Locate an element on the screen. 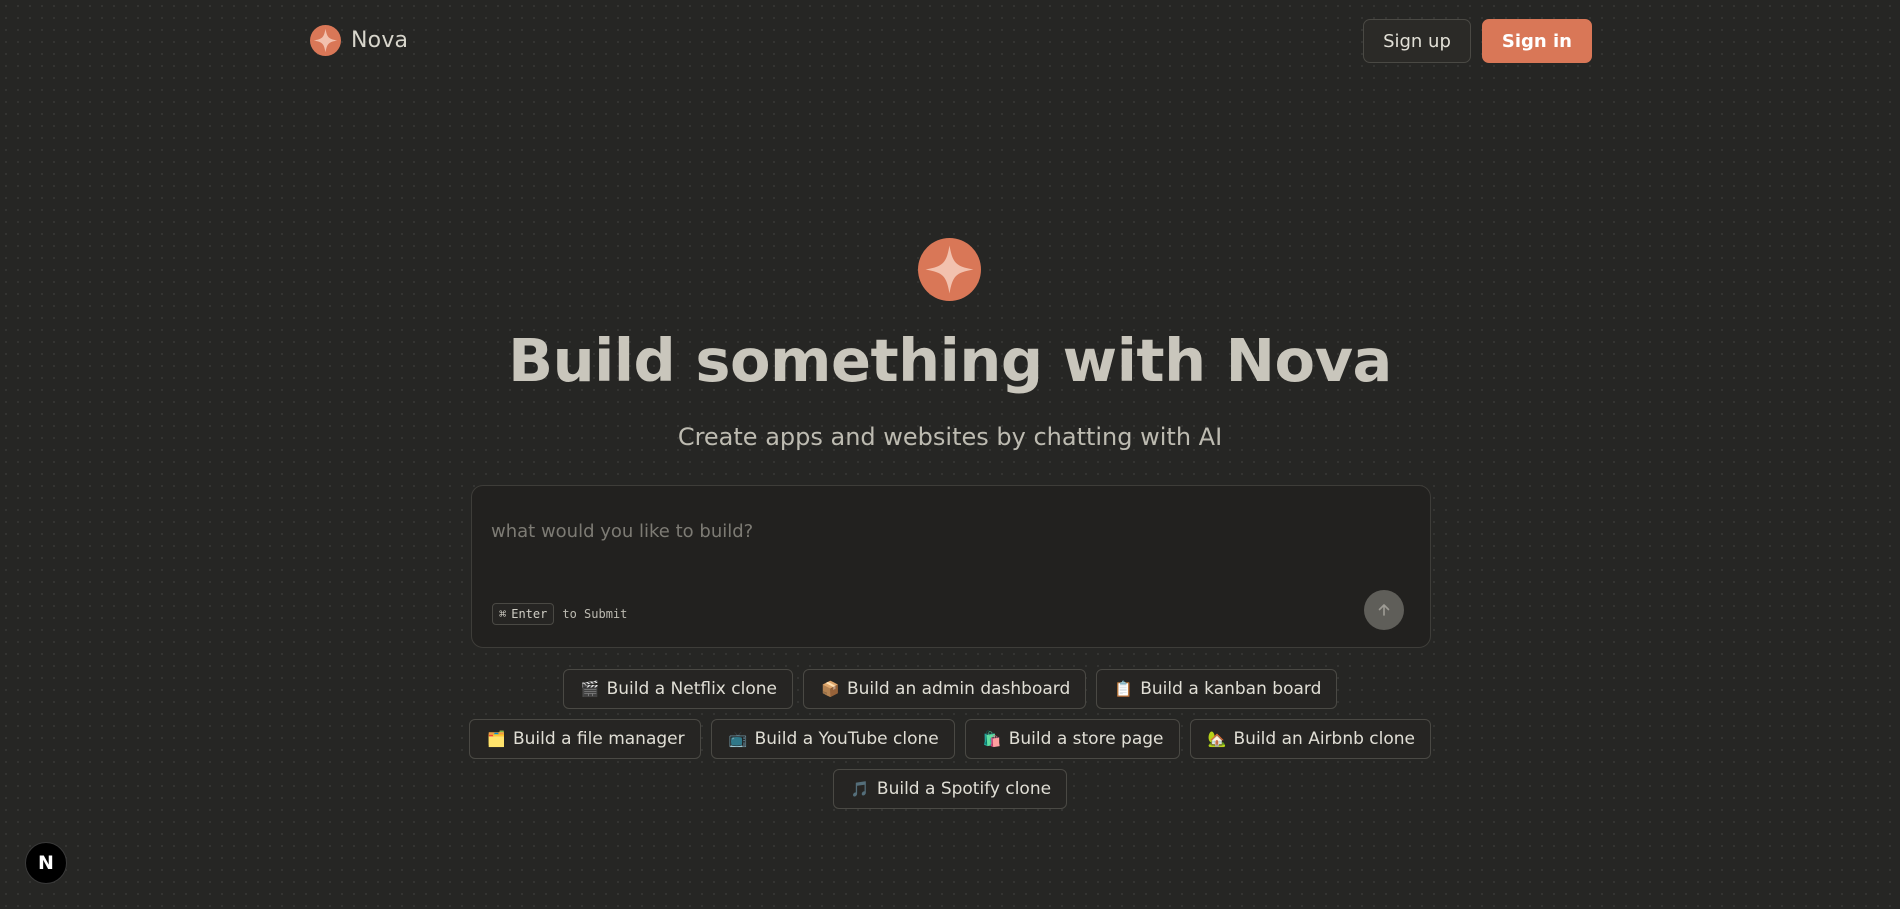 This screenshot has height=909, width=1900. tv-icon: 📺 is located at coordinates (738, 739).